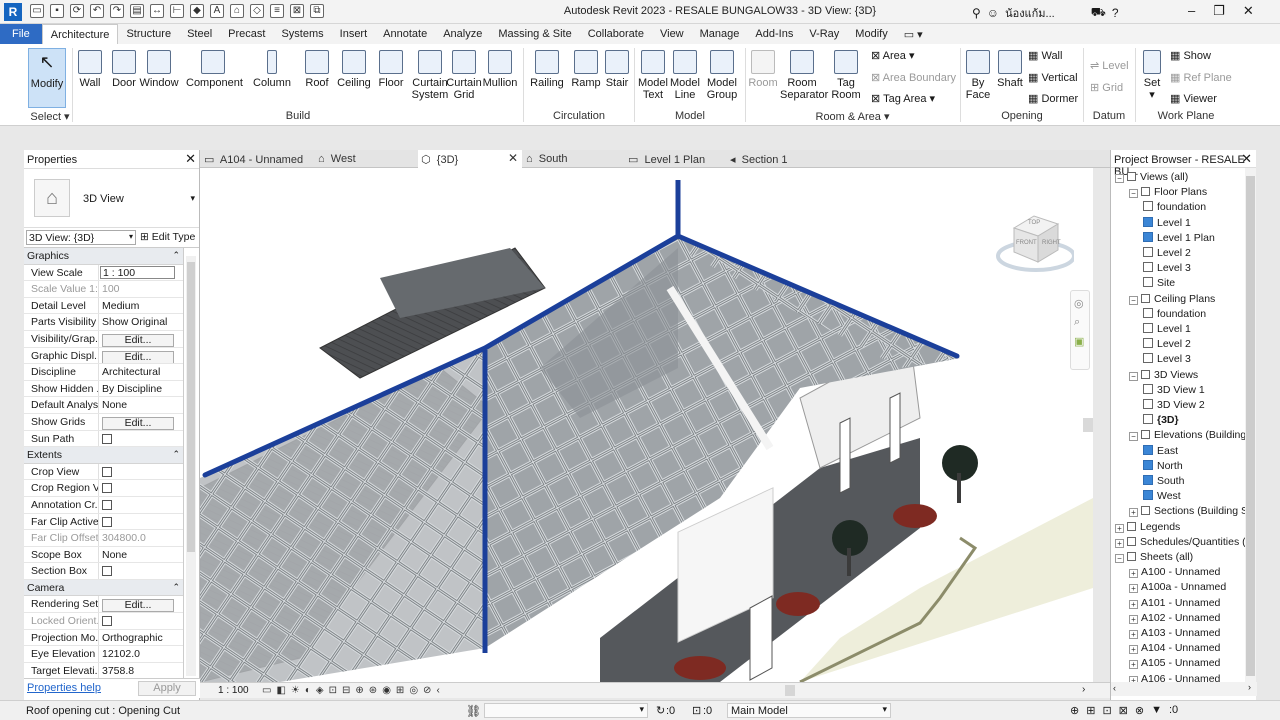 This screenshot has height=720, width=1280. I want to click on worksets-icon: ⛓, so click(473, 711).